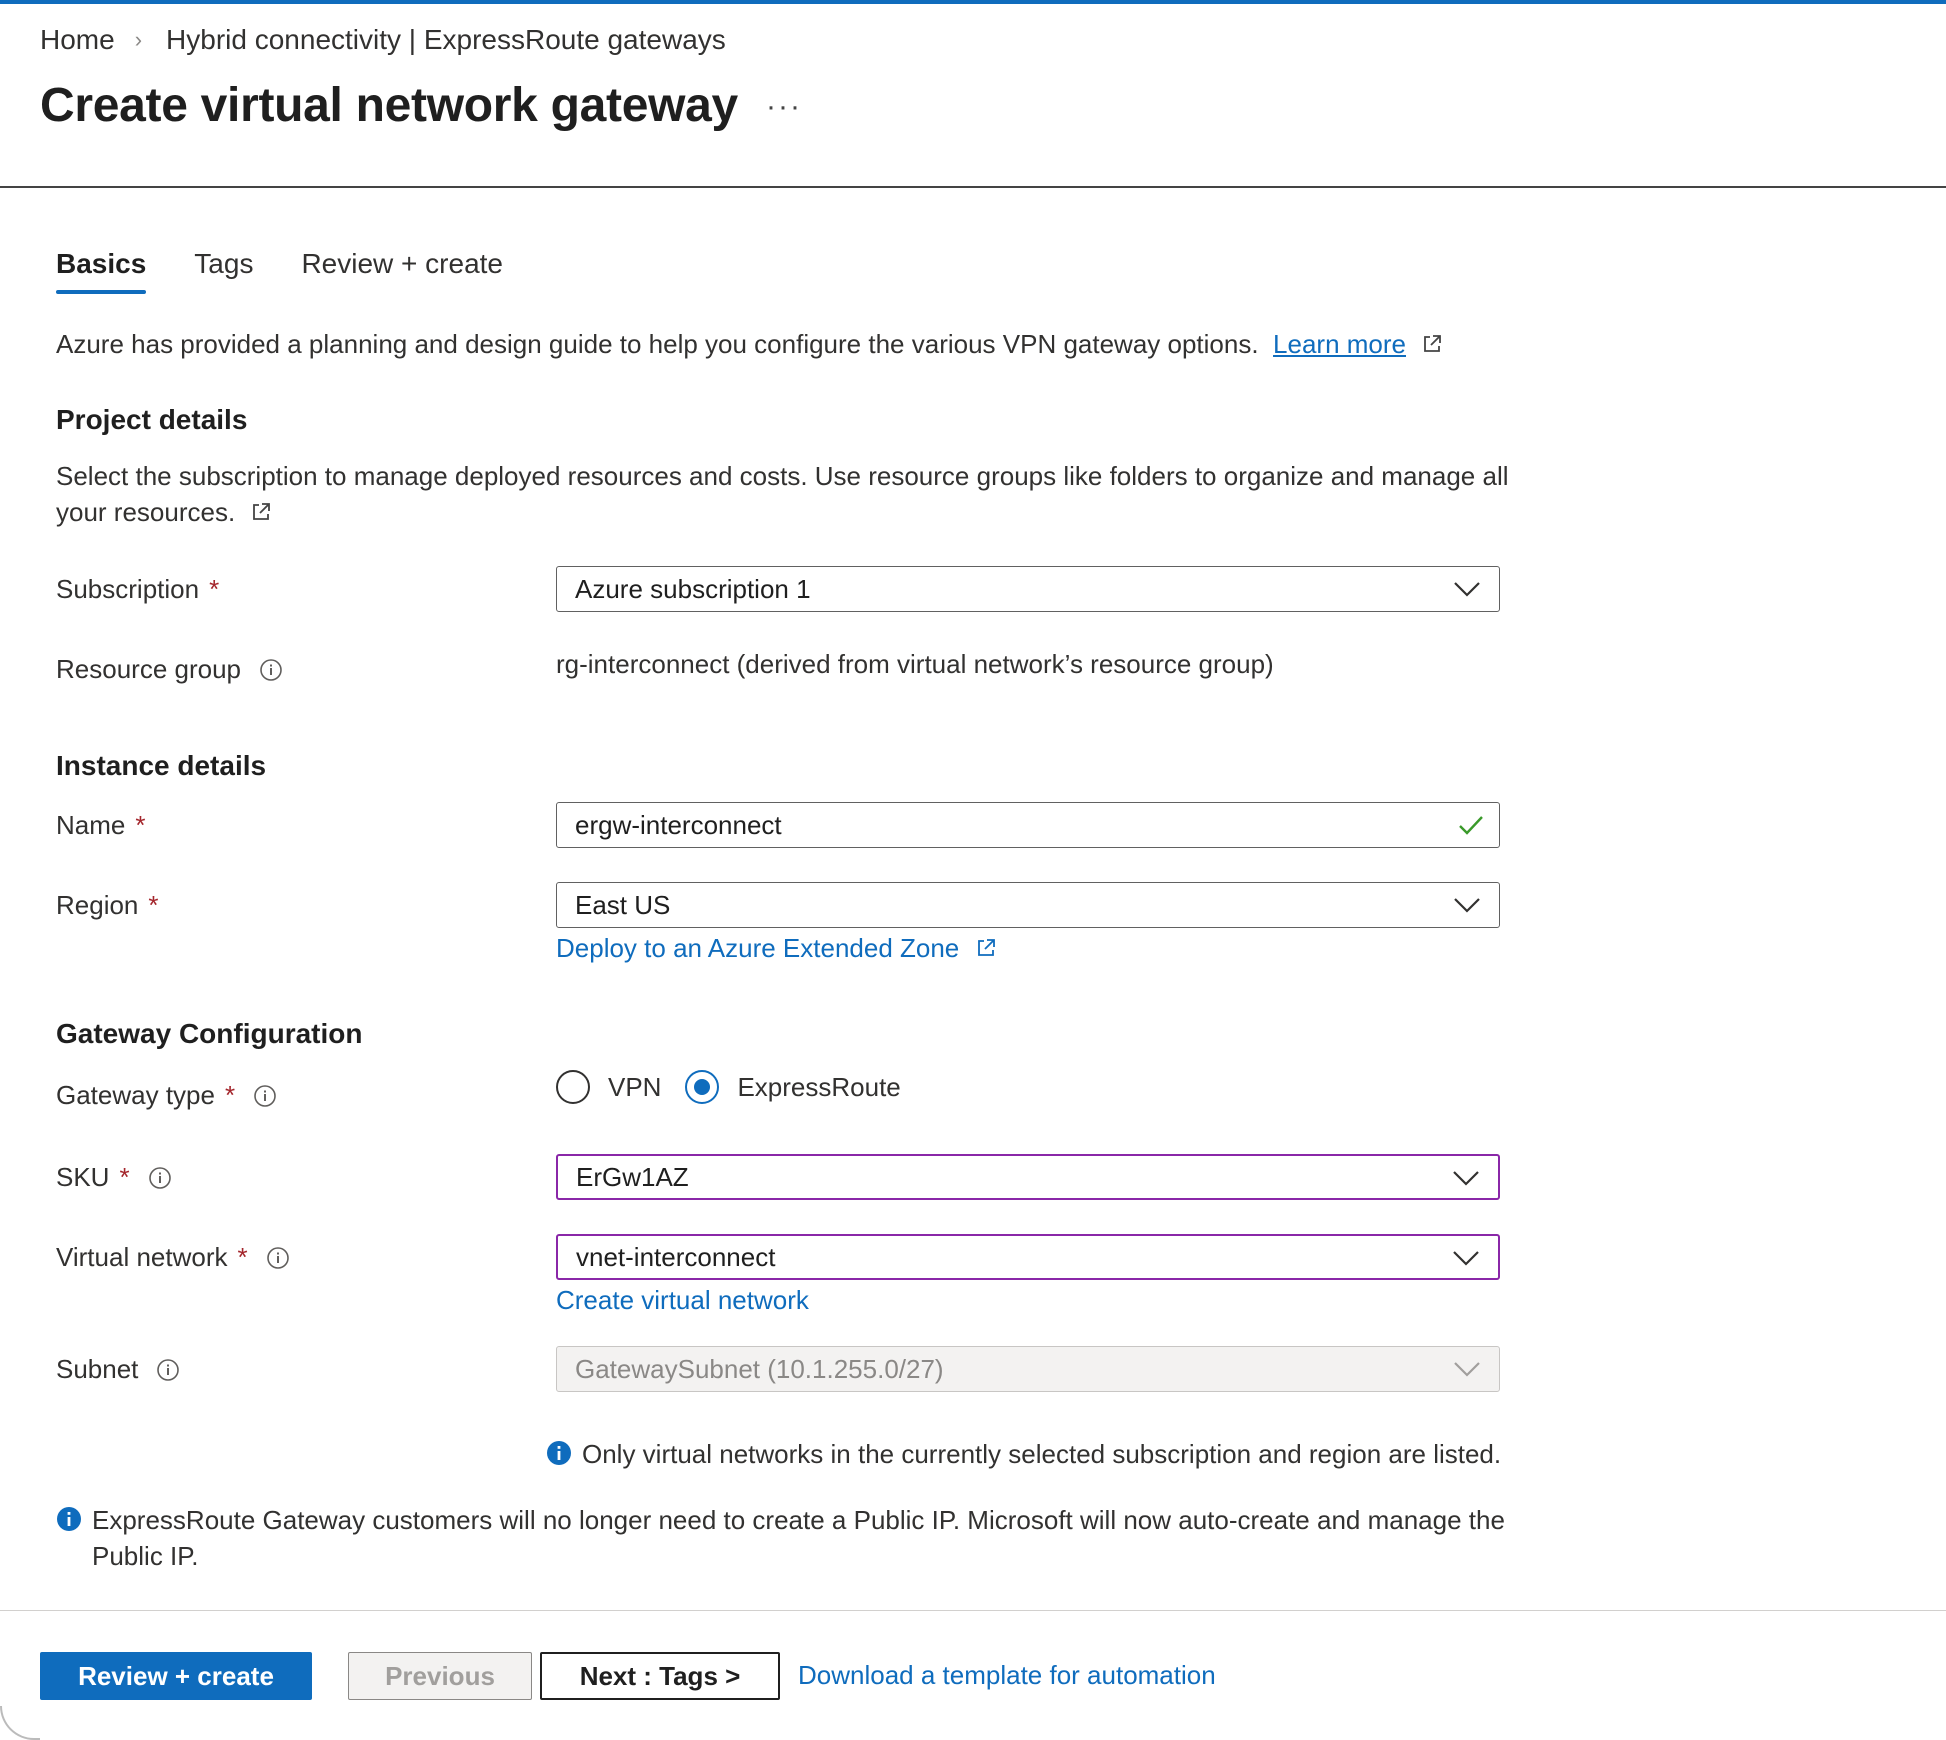 Image resolution: width=1946 pixels, height=1740 pixels. What do you see at coordinates (114, 1177) in the screenshot?
I see `sku-label: SKU *` at bounding box center [114, 1177].